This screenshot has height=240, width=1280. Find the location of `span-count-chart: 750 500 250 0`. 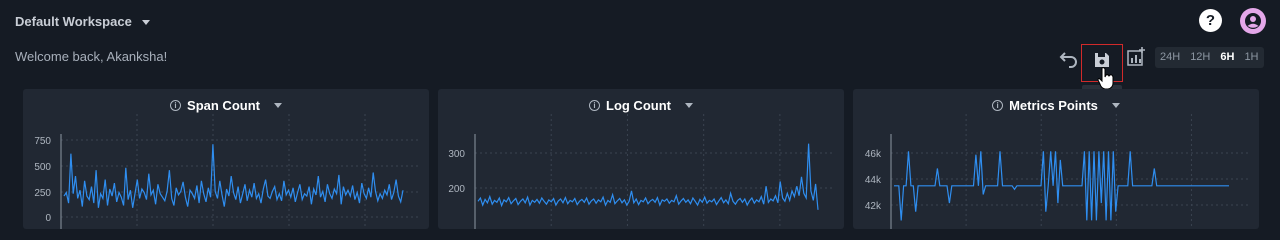

span-count-chart: 750 500 250 0 is located at coordinates (226, 171).